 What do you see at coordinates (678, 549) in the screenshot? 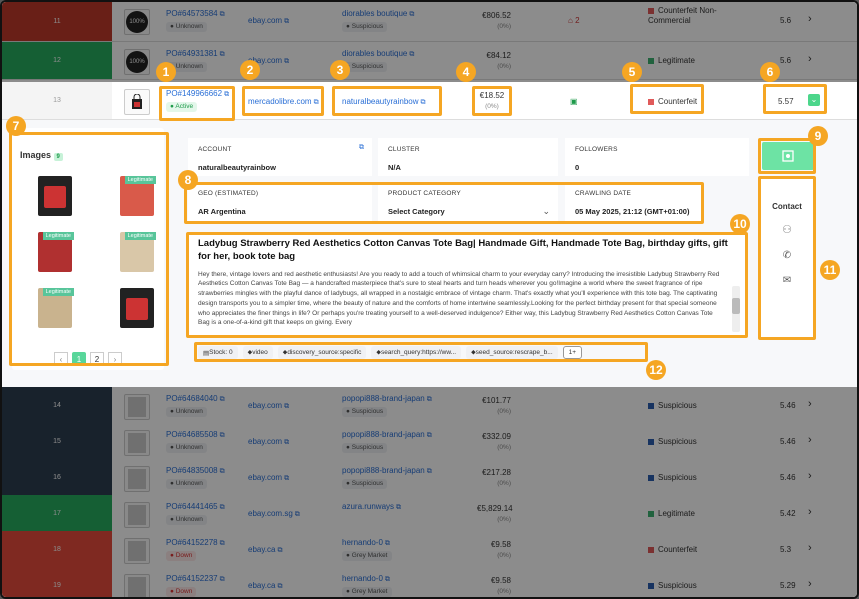
I see `verdict-text: Counterfeit` at bounding box center [678, 549].